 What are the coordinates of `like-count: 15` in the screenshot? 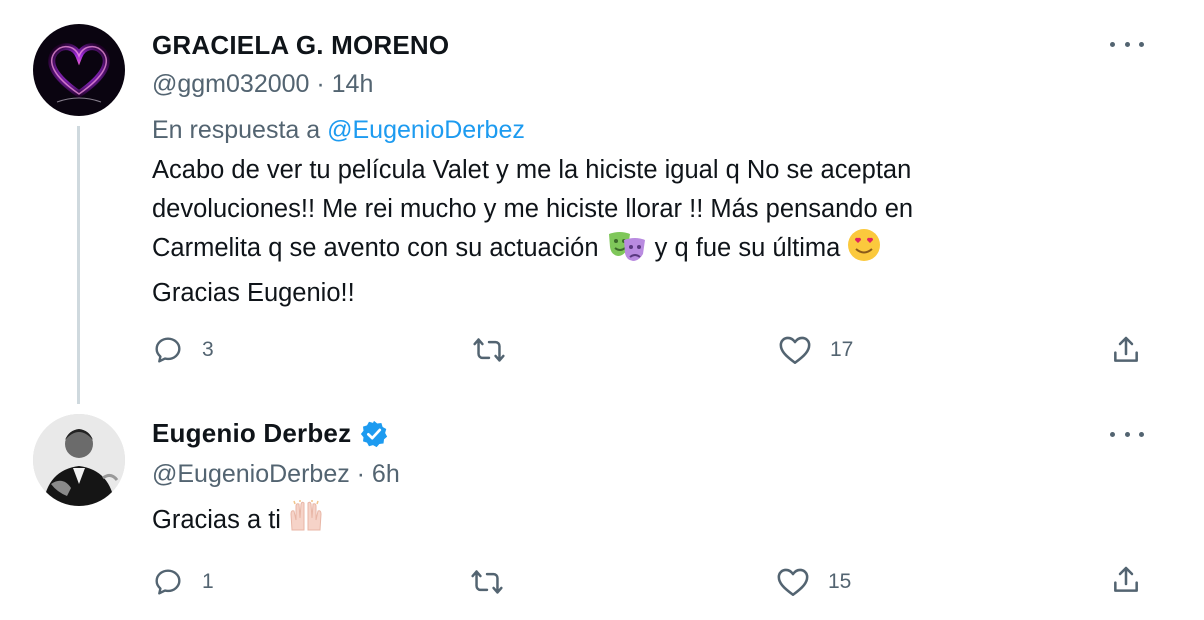 It's located at (840, 581).